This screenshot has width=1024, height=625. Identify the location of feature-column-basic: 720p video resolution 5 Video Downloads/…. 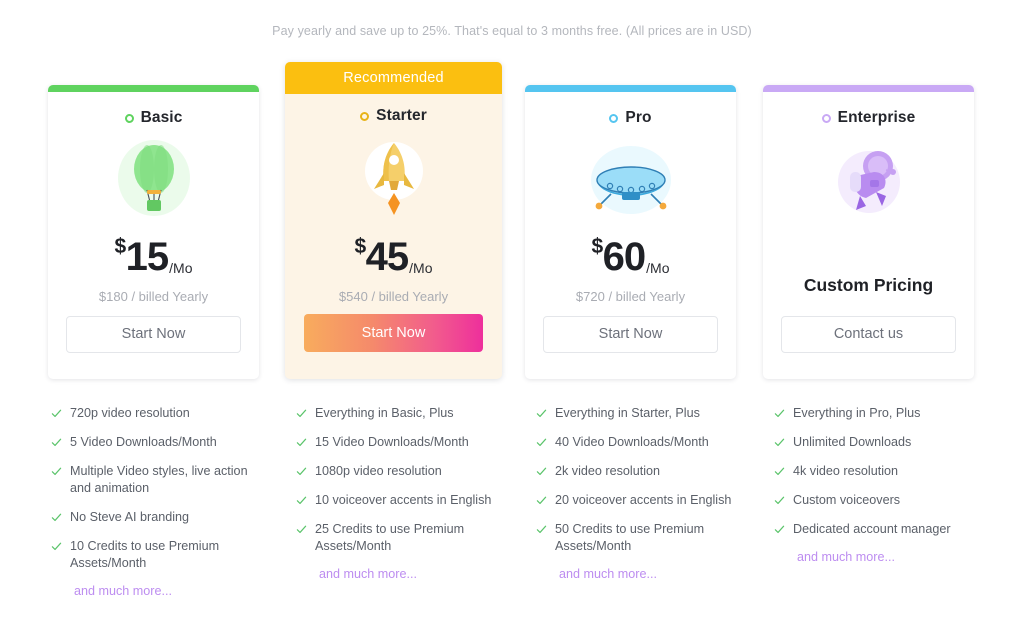
(157, 501).